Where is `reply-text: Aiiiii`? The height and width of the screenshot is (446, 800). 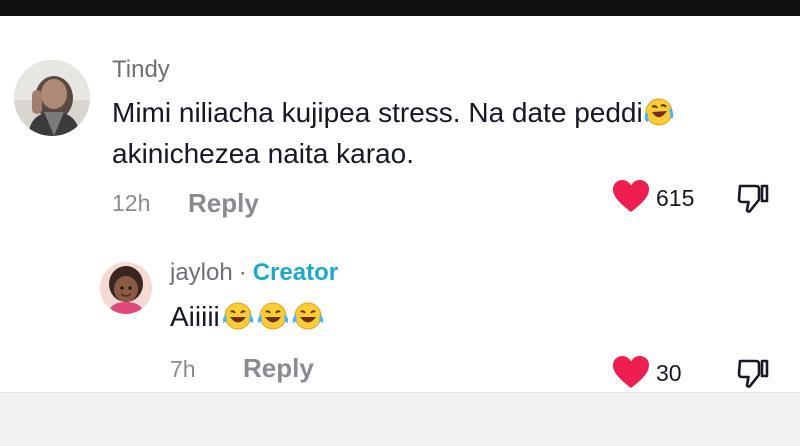
reply-text: Aiiiii is located at coordinates (247, 316).